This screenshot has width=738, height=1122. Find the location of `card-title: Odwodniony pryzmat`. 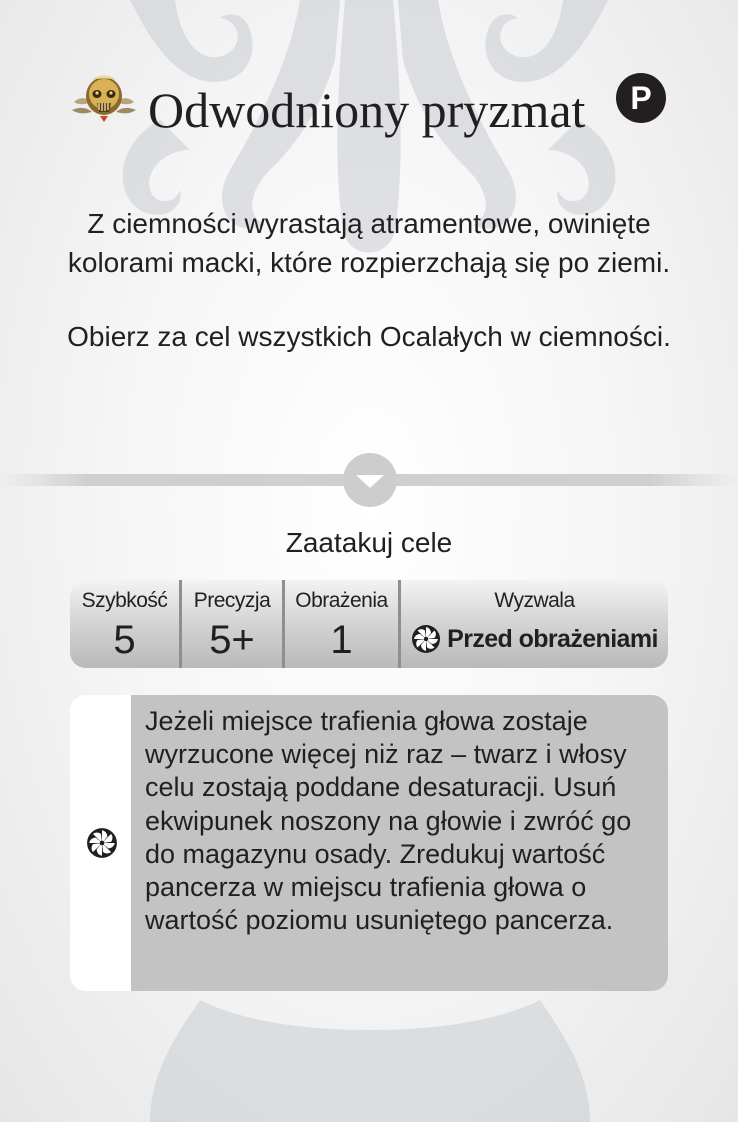

card-title: Odwodniony pryzmat is located at coordinates (367, 110).